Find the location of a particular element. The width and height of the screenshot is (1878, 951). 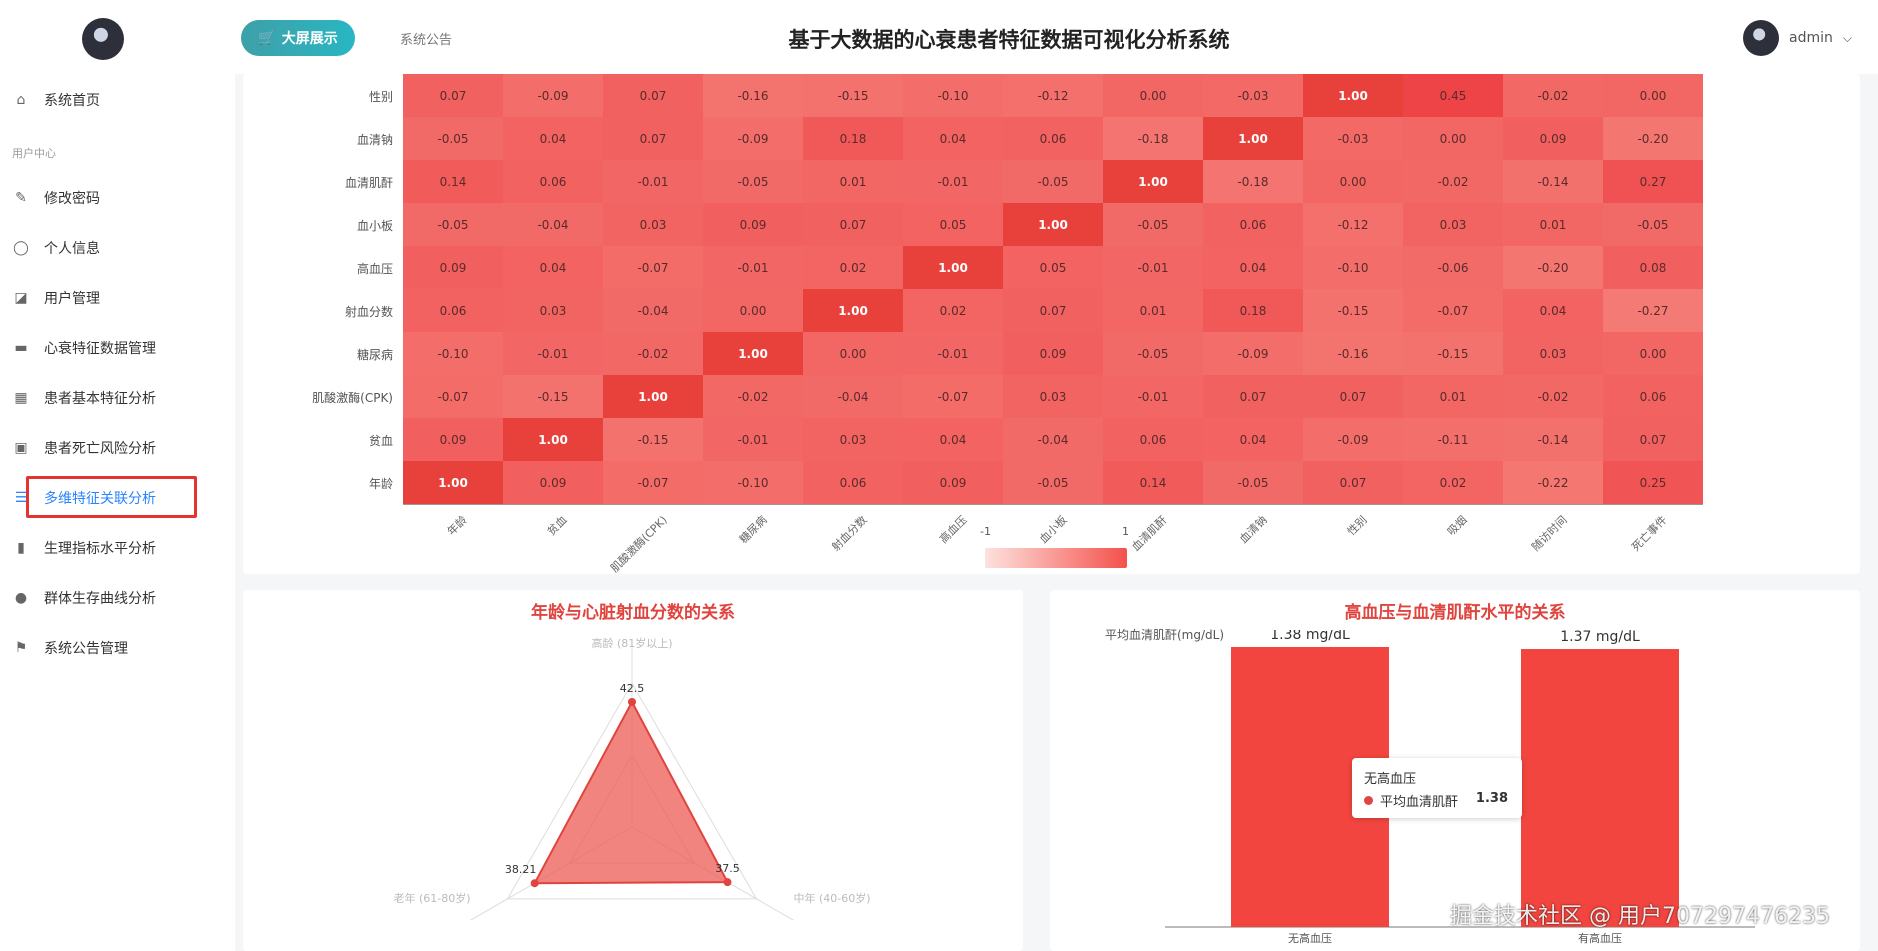

sidebar-item-user-management: ◪ 用户管理 is located at coordinates (56, 298).